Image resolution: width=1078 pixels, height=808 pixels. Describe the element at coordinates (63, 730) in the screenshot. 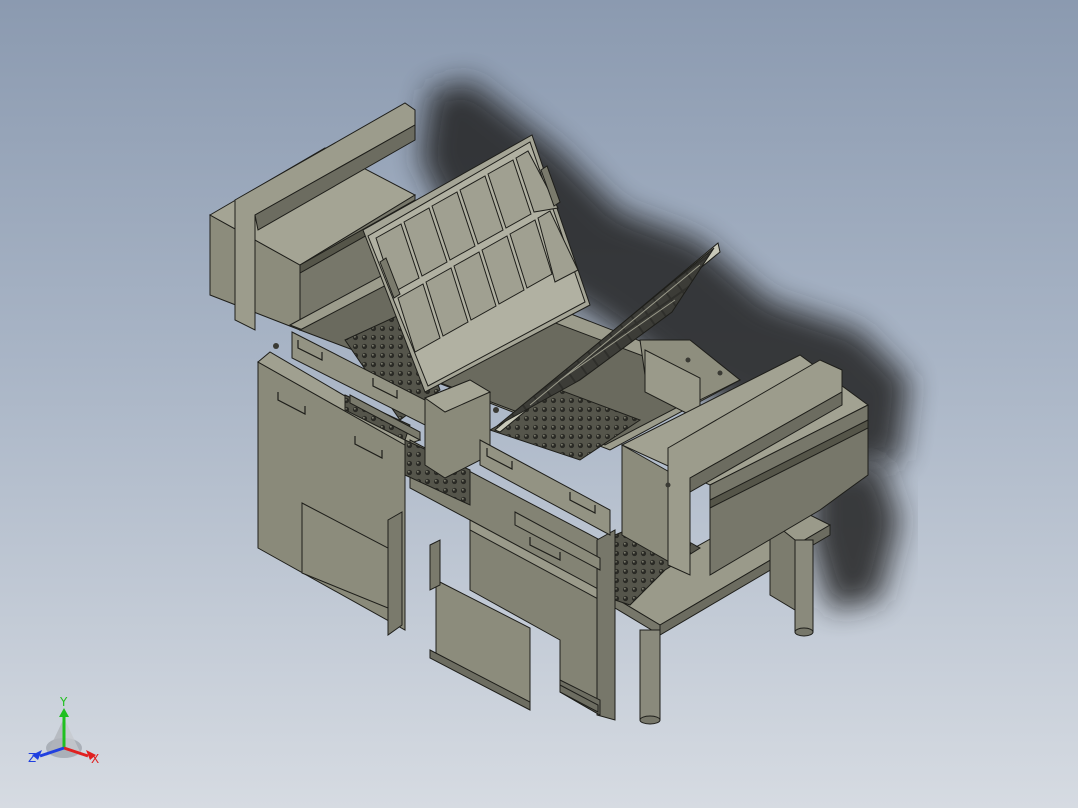

I see `coordinate-triad: Y X Z` at that location.